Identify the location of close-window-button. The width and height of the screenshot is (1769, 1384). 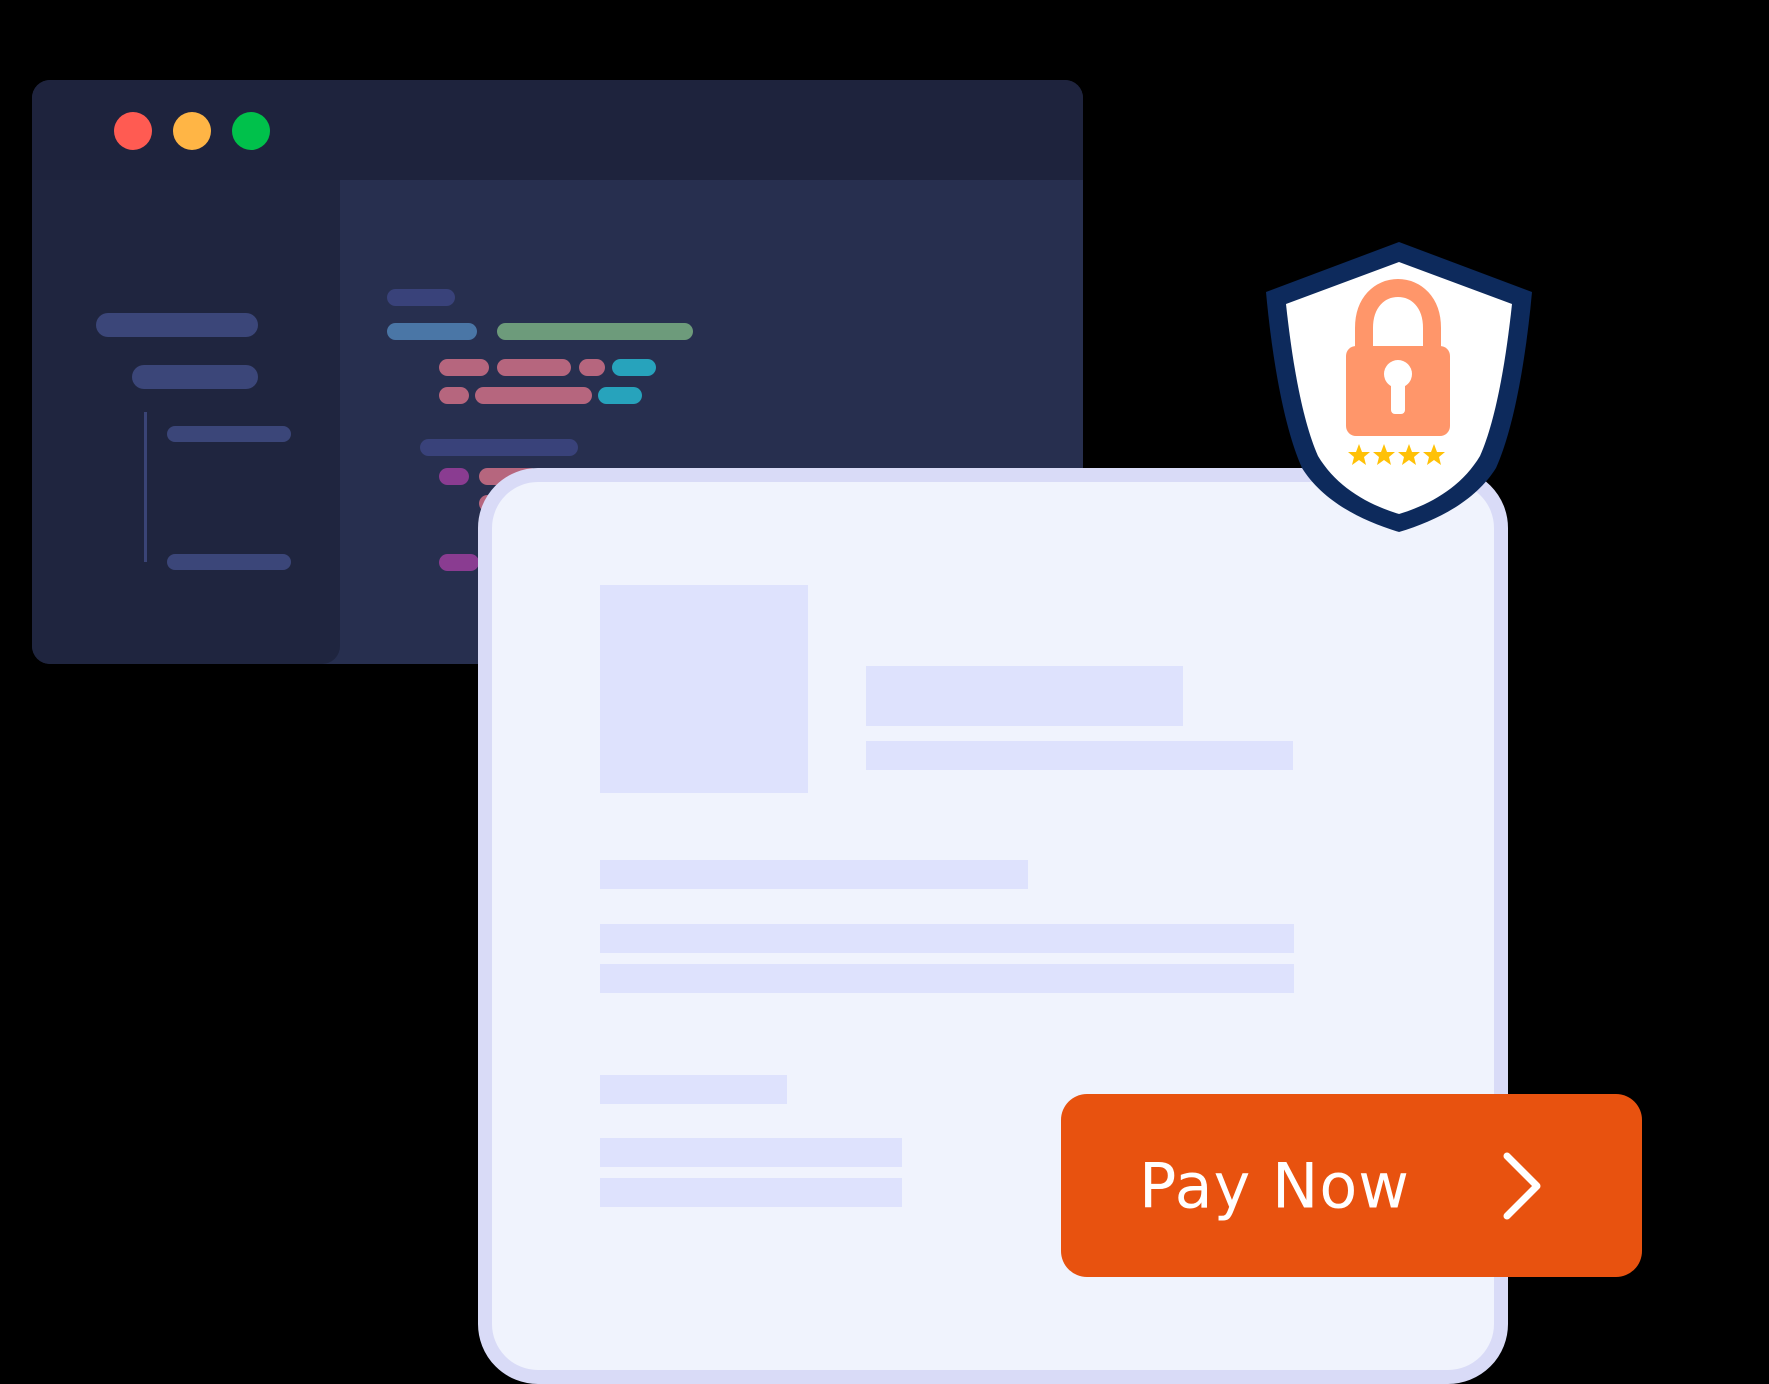
(133, 131).